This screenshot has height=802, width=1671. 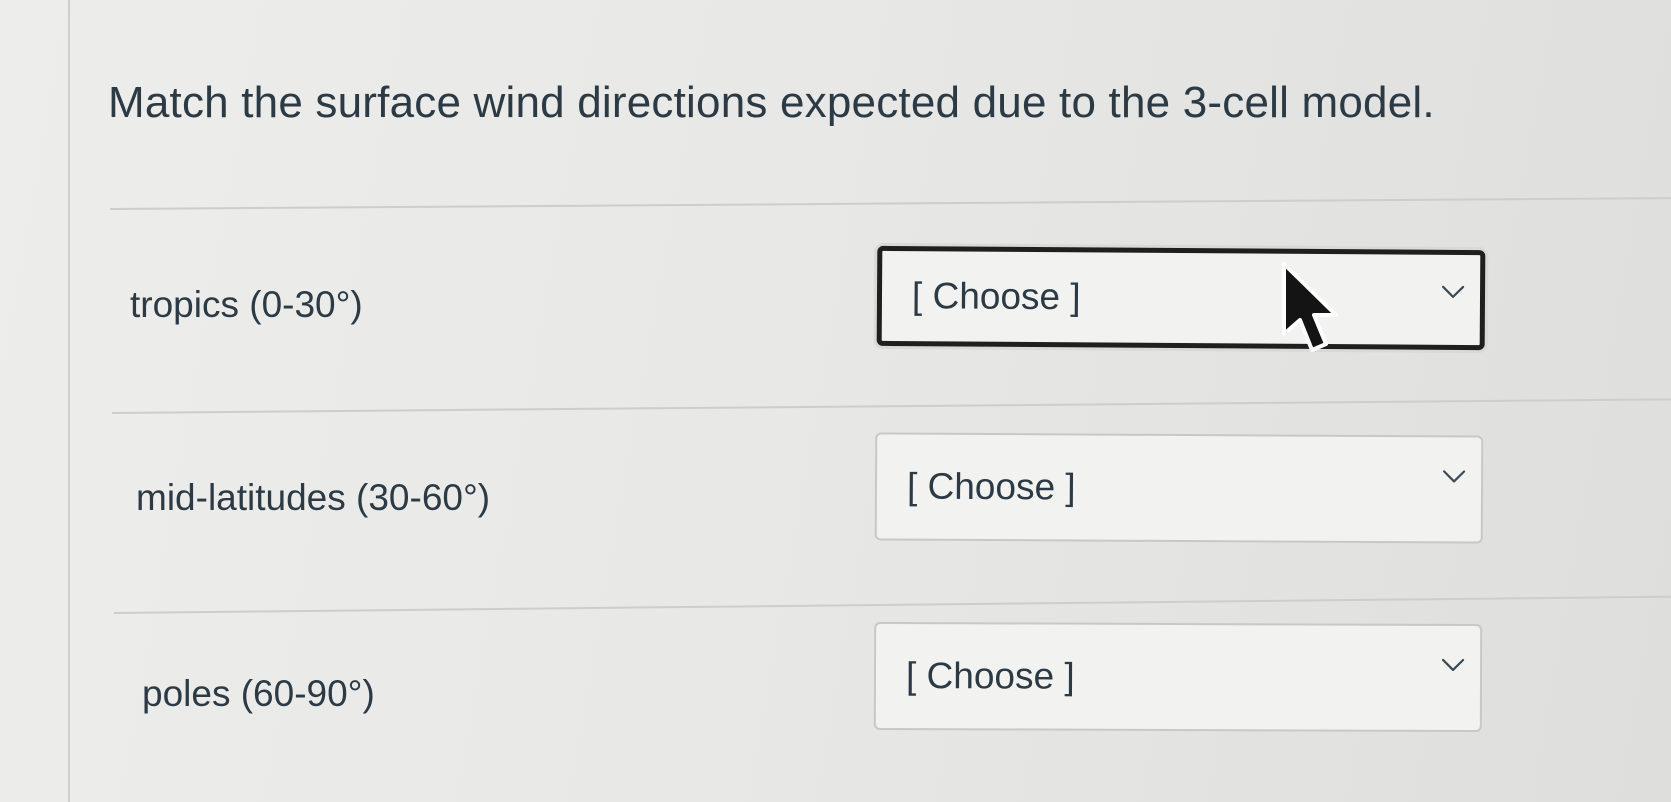 What do you see at coordinates (69, 401) in the screenshot?
I see `left-border` at bounding box center [69, 401].